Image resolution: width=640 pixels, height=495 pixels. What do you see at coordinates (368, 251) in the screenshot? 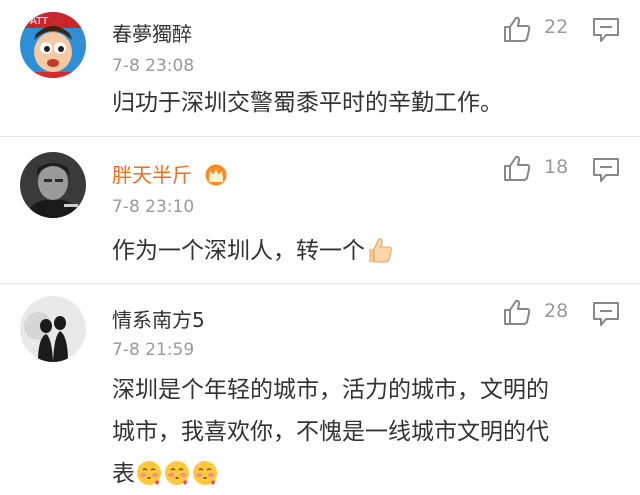
I see `comment-text: 作为一个深圳人，转一个` at bounding box center [368, 251].